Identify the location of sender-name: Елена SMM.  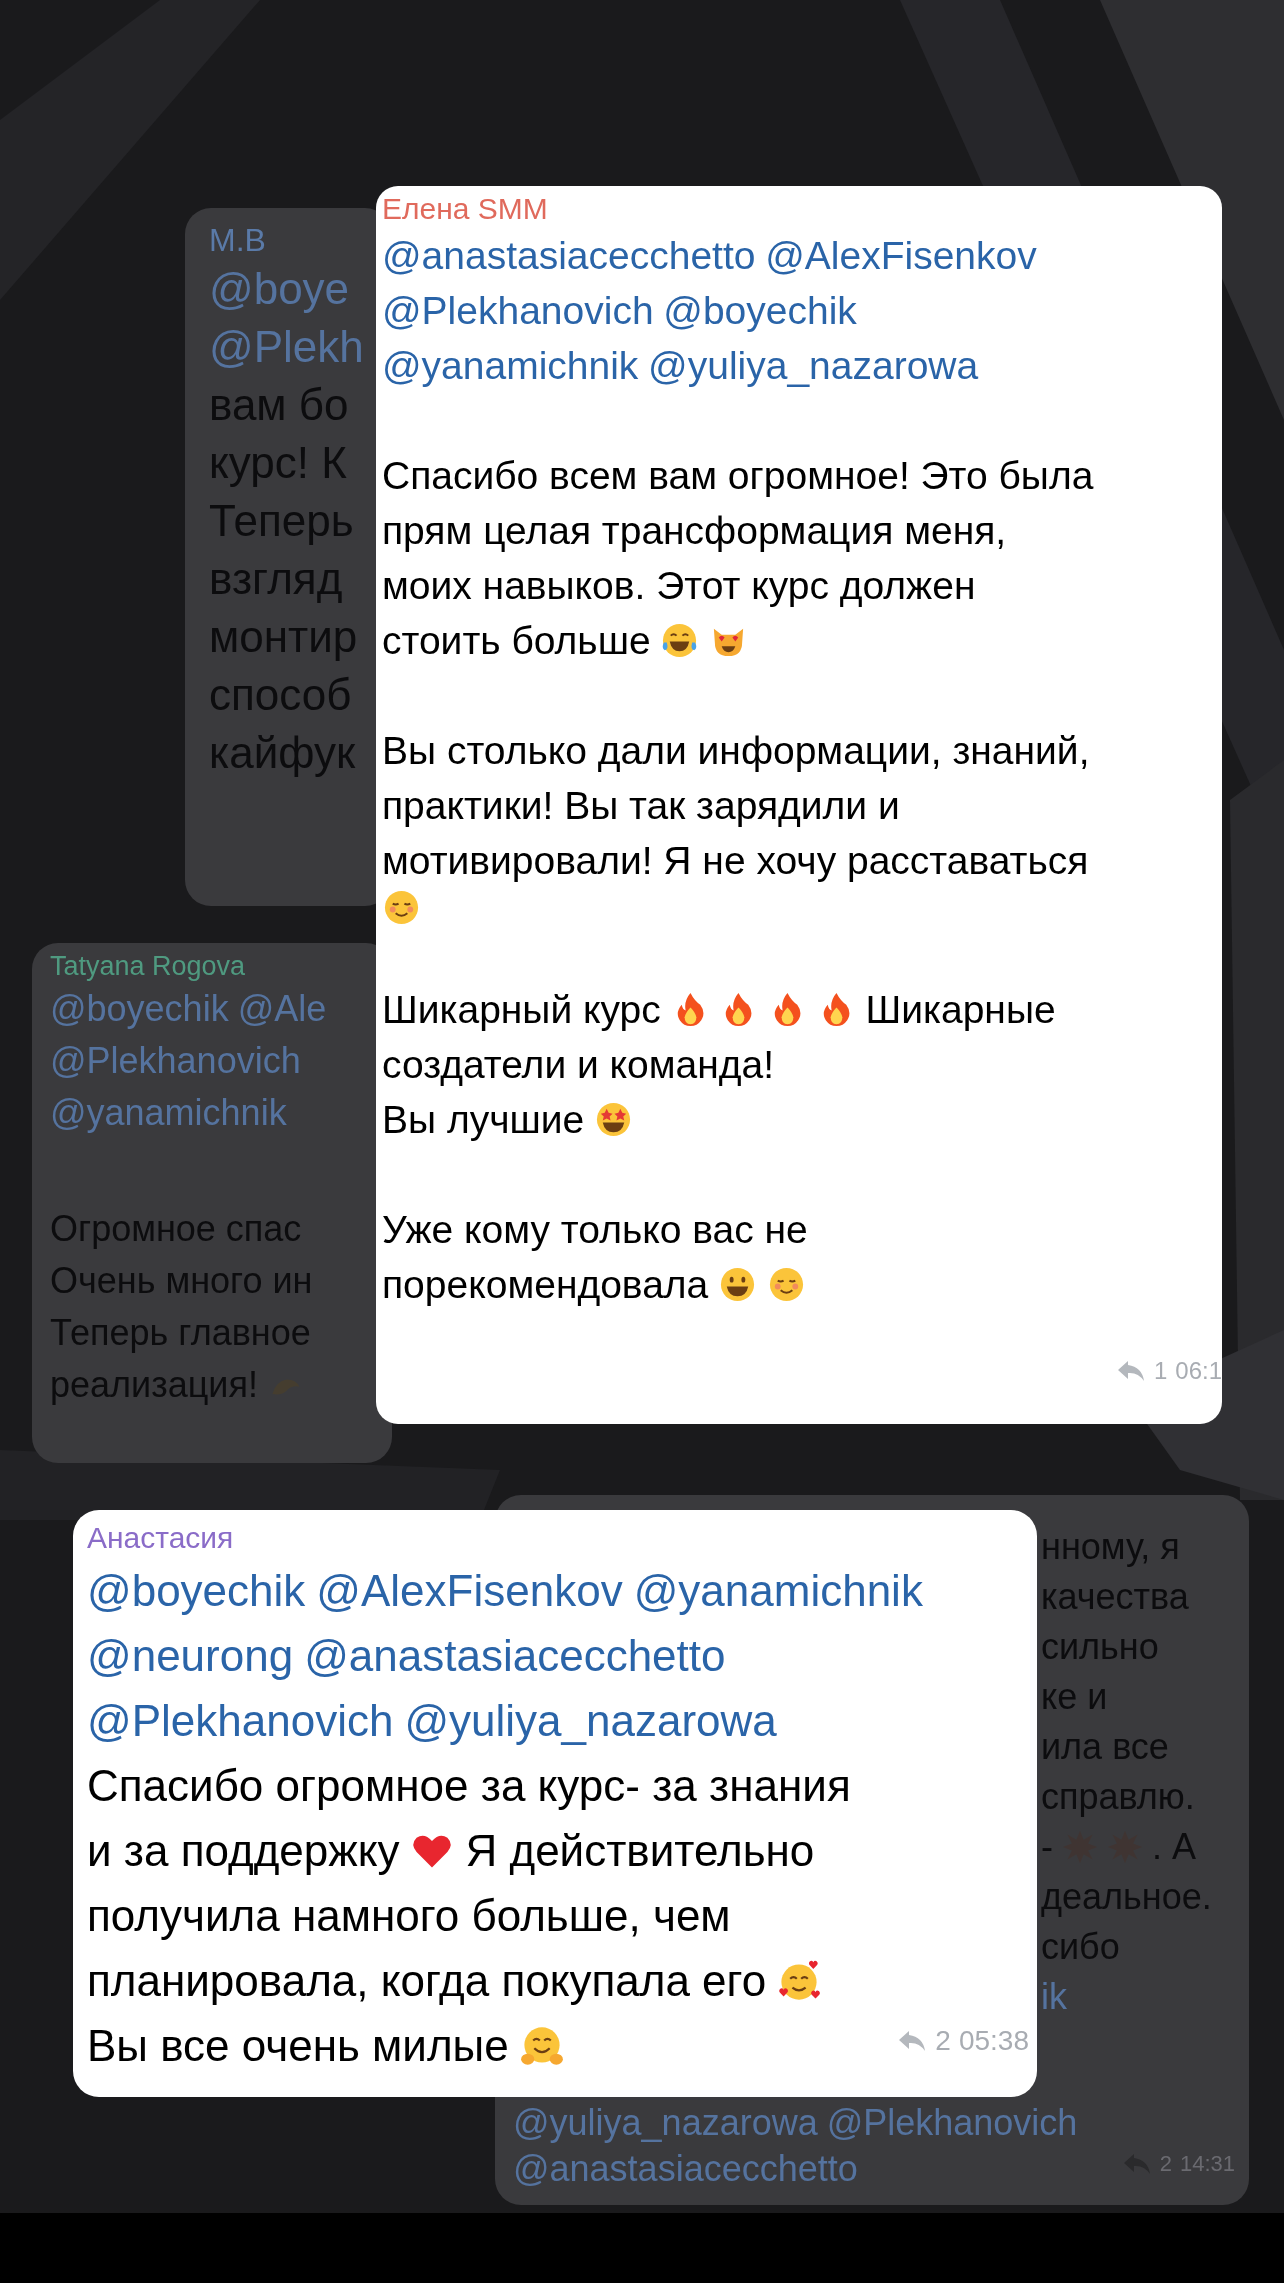
(465, 209).